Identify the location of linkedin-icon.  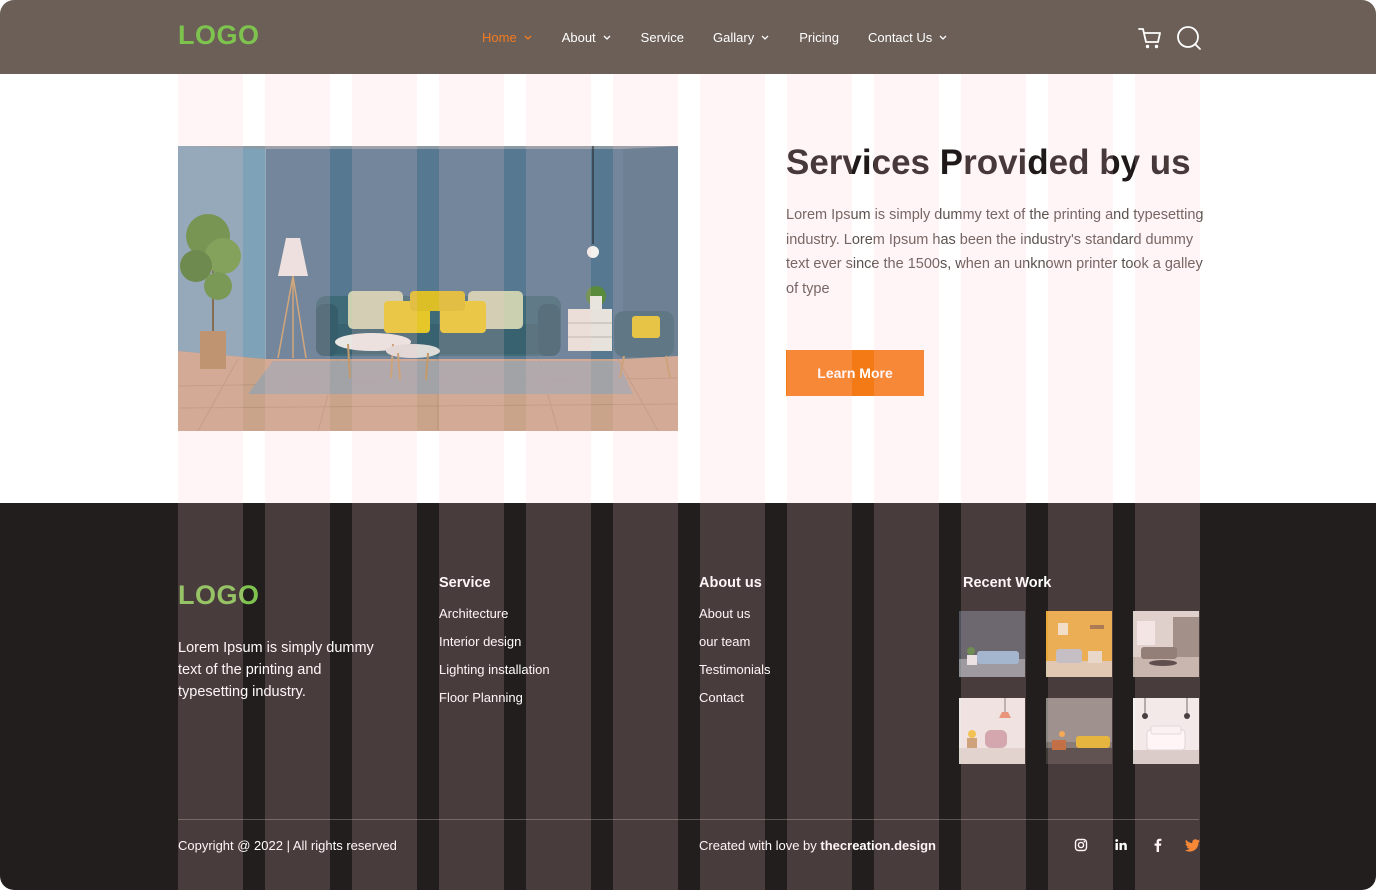
(1121, 845).